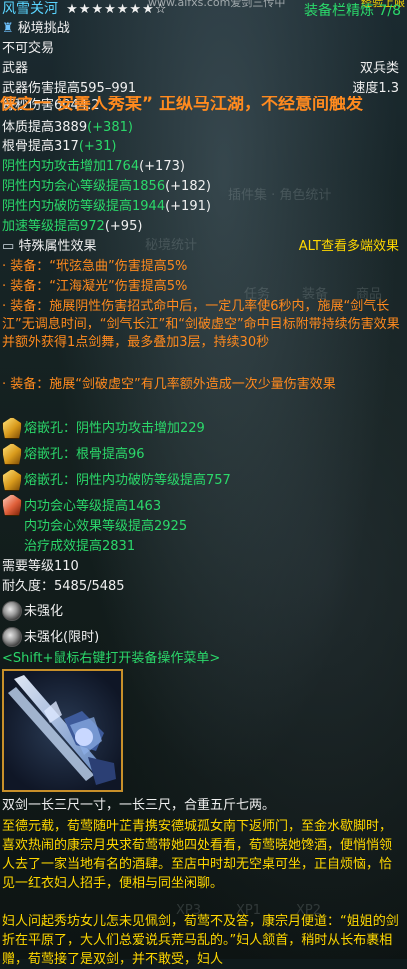 The image size is (407, 969). I want to click on stat-bonus: (+173), so click(162, 166).